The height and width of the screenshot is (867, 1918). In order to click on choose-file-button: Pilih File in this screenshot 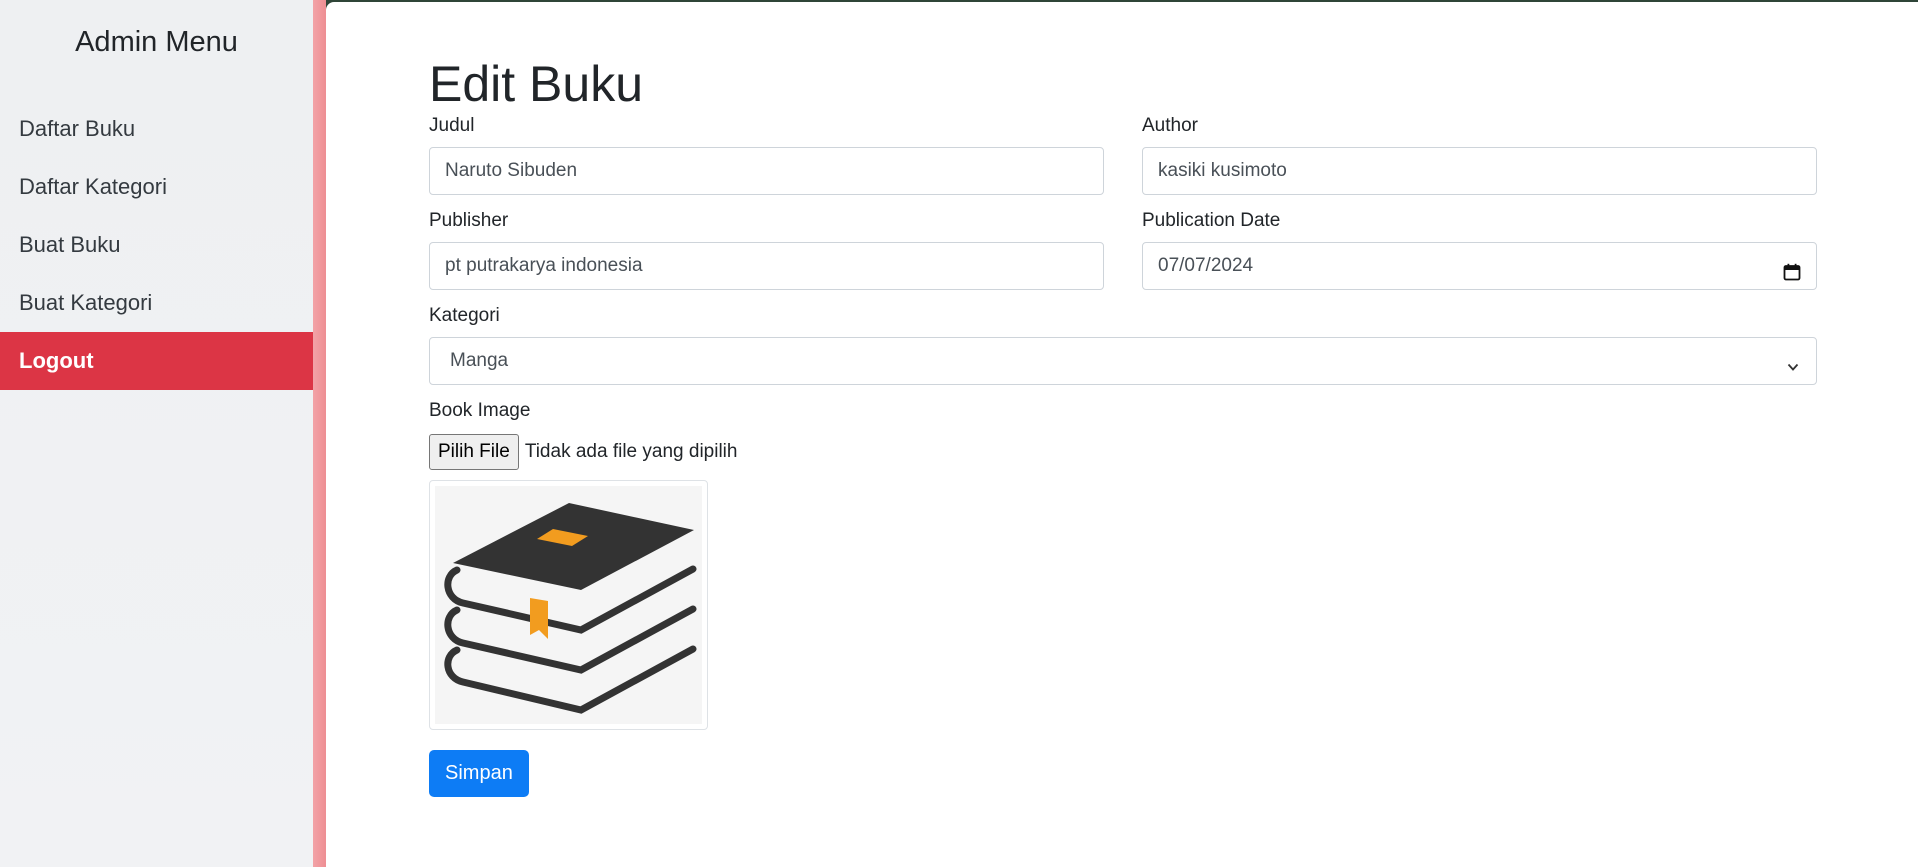, I will do `click(474, 452)`.